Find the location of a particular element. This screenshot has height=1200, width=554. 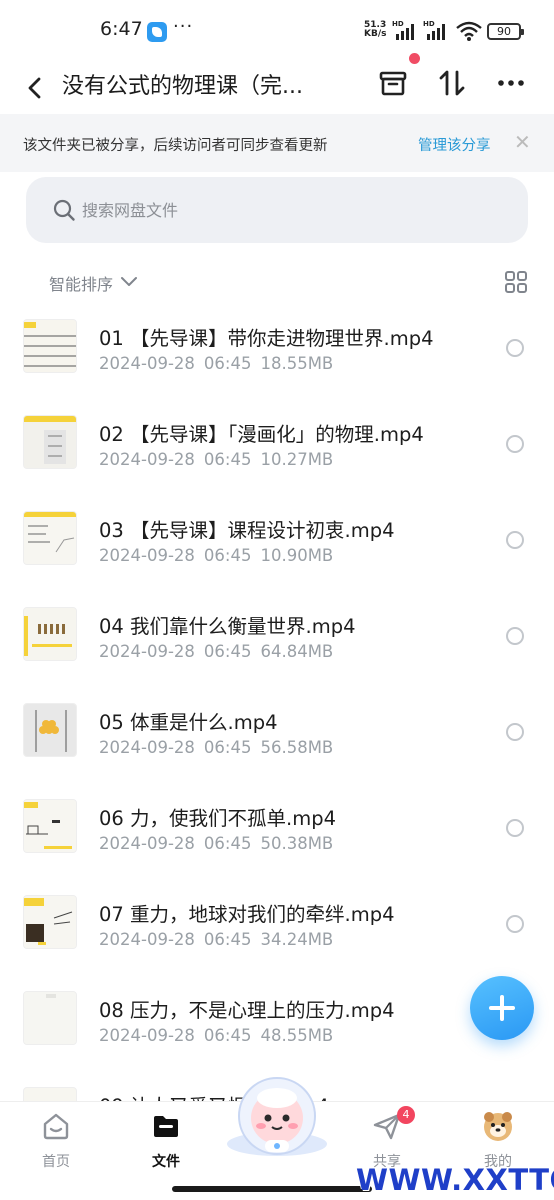

file-meta: 2024-09-28 06:45 50.38MB is located at coordinates (220, 843).